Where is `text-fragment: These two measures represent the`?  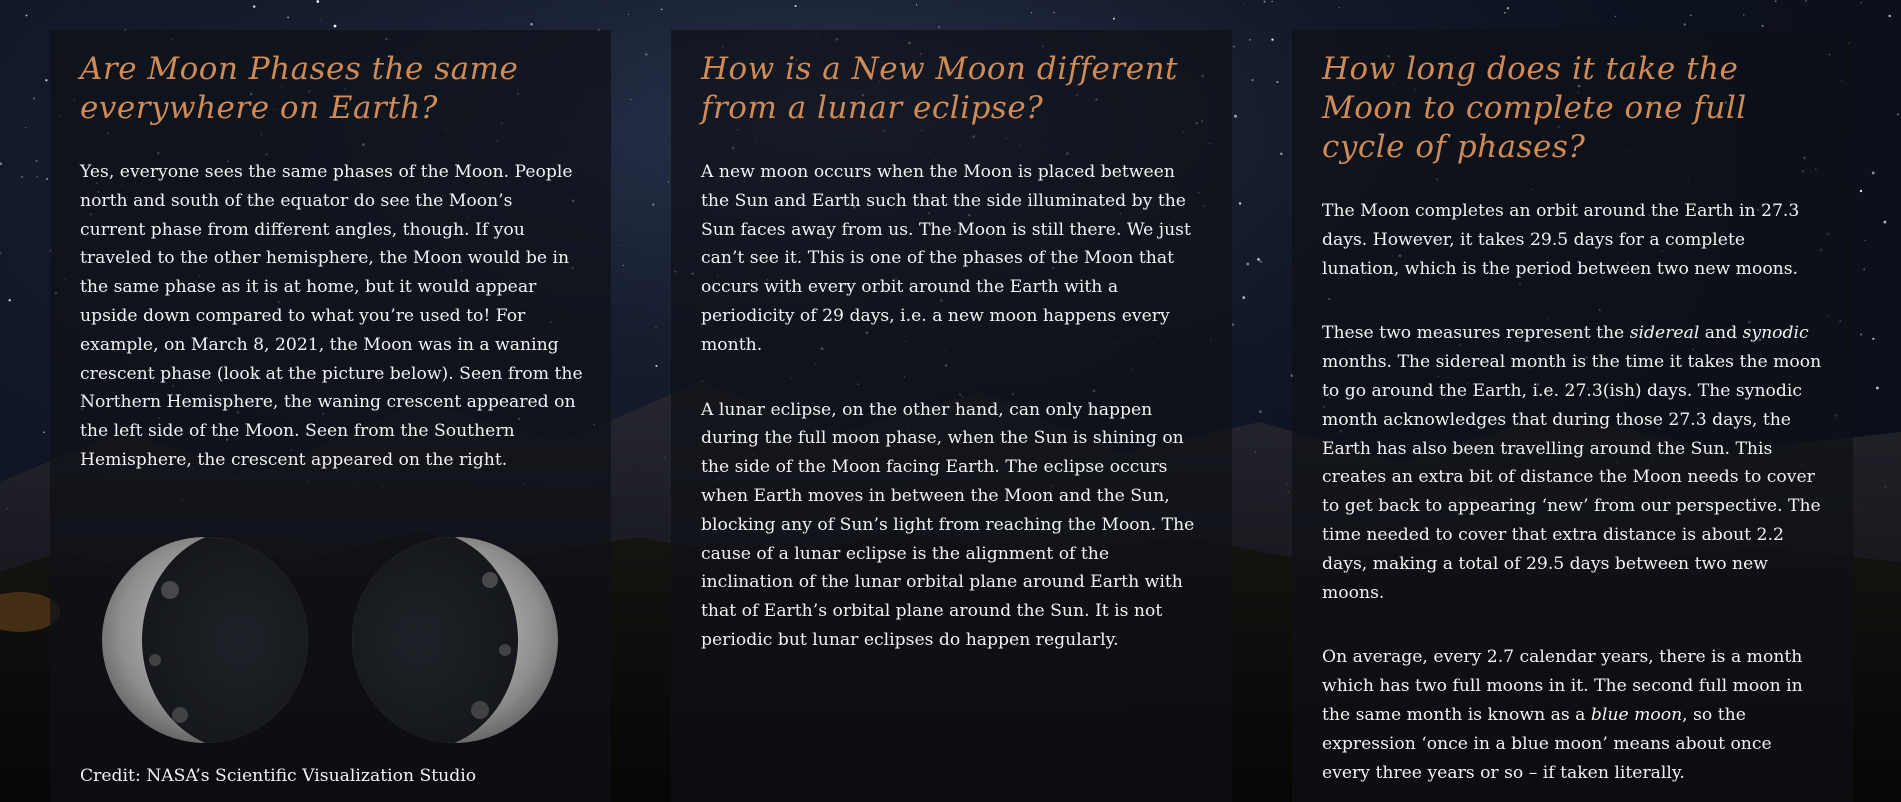 text-fragment: These two measures represent the is located at coordinates (1476, 333).